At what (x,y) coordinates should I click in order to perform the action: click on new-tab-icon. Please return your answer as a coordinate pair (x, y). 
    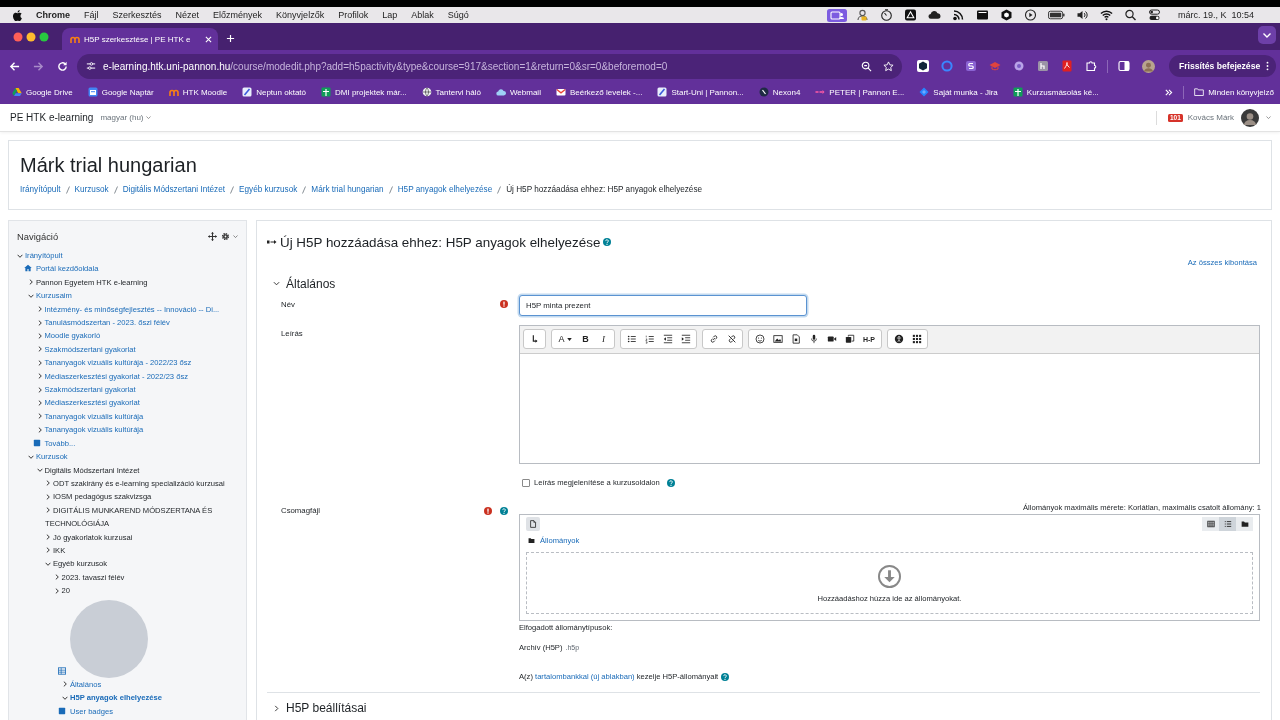
    Looking at the image, I should click on (230, 38).